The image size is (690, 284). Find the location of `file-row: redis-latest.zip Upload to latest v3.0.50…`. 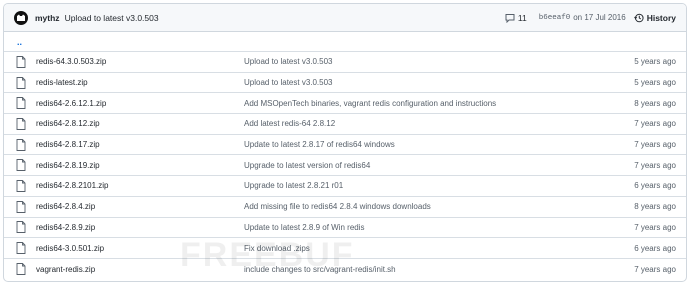

file-row: redis-latest.zip Upload to latest v3.0.50… is located at coordinates (345, 83).